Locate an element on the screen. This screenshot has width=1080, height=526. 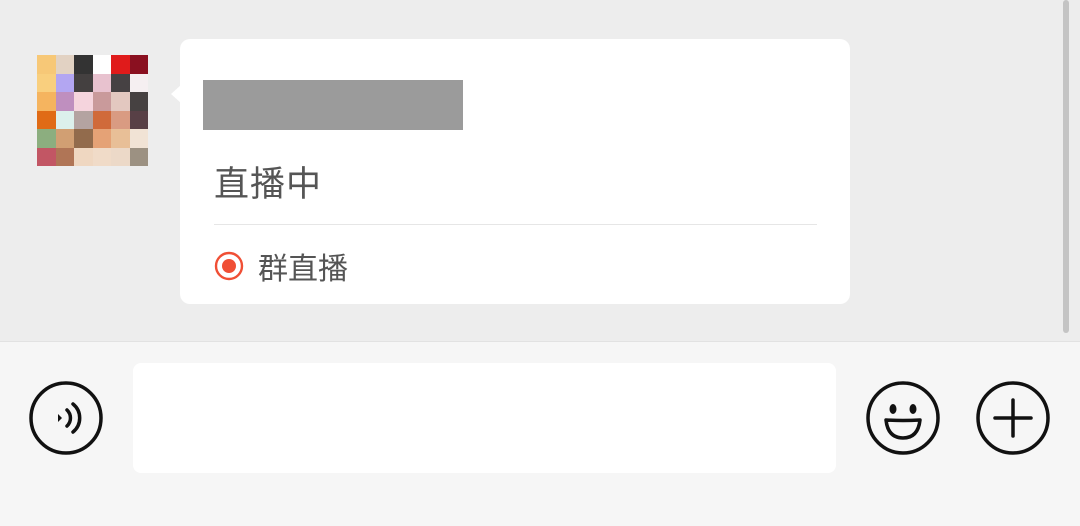
voice-icon is located at coordinates (66, 418).